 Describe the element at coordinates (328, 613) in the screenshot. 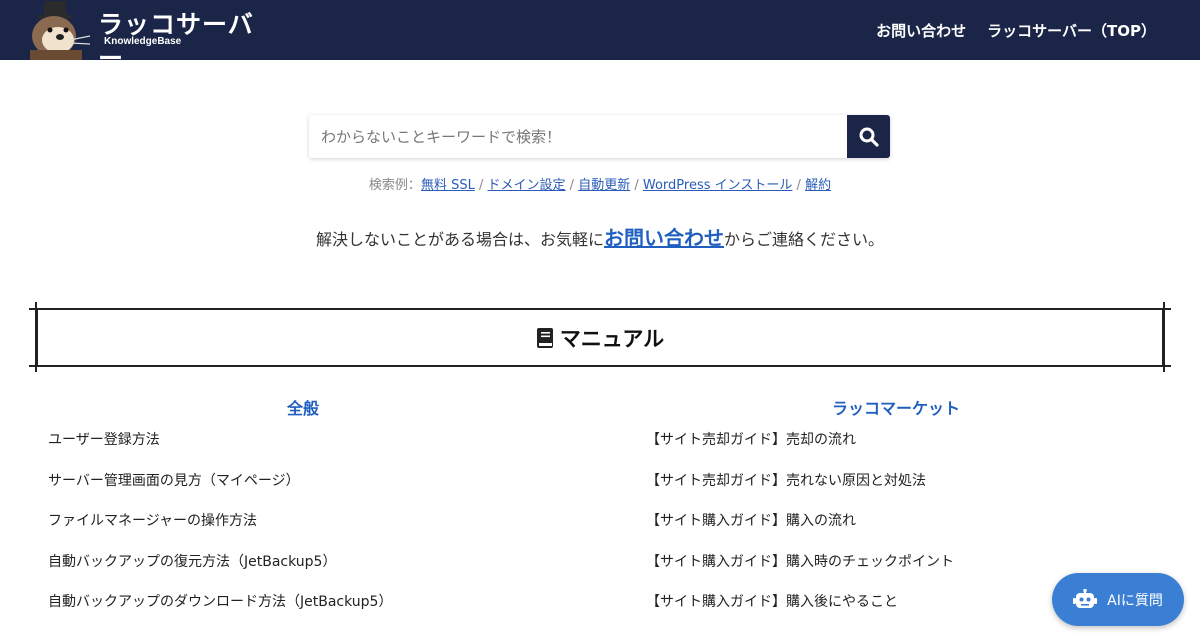

I see `list-item: 自動バックアップのダウンロード方法（JetBackup5）` at that location.